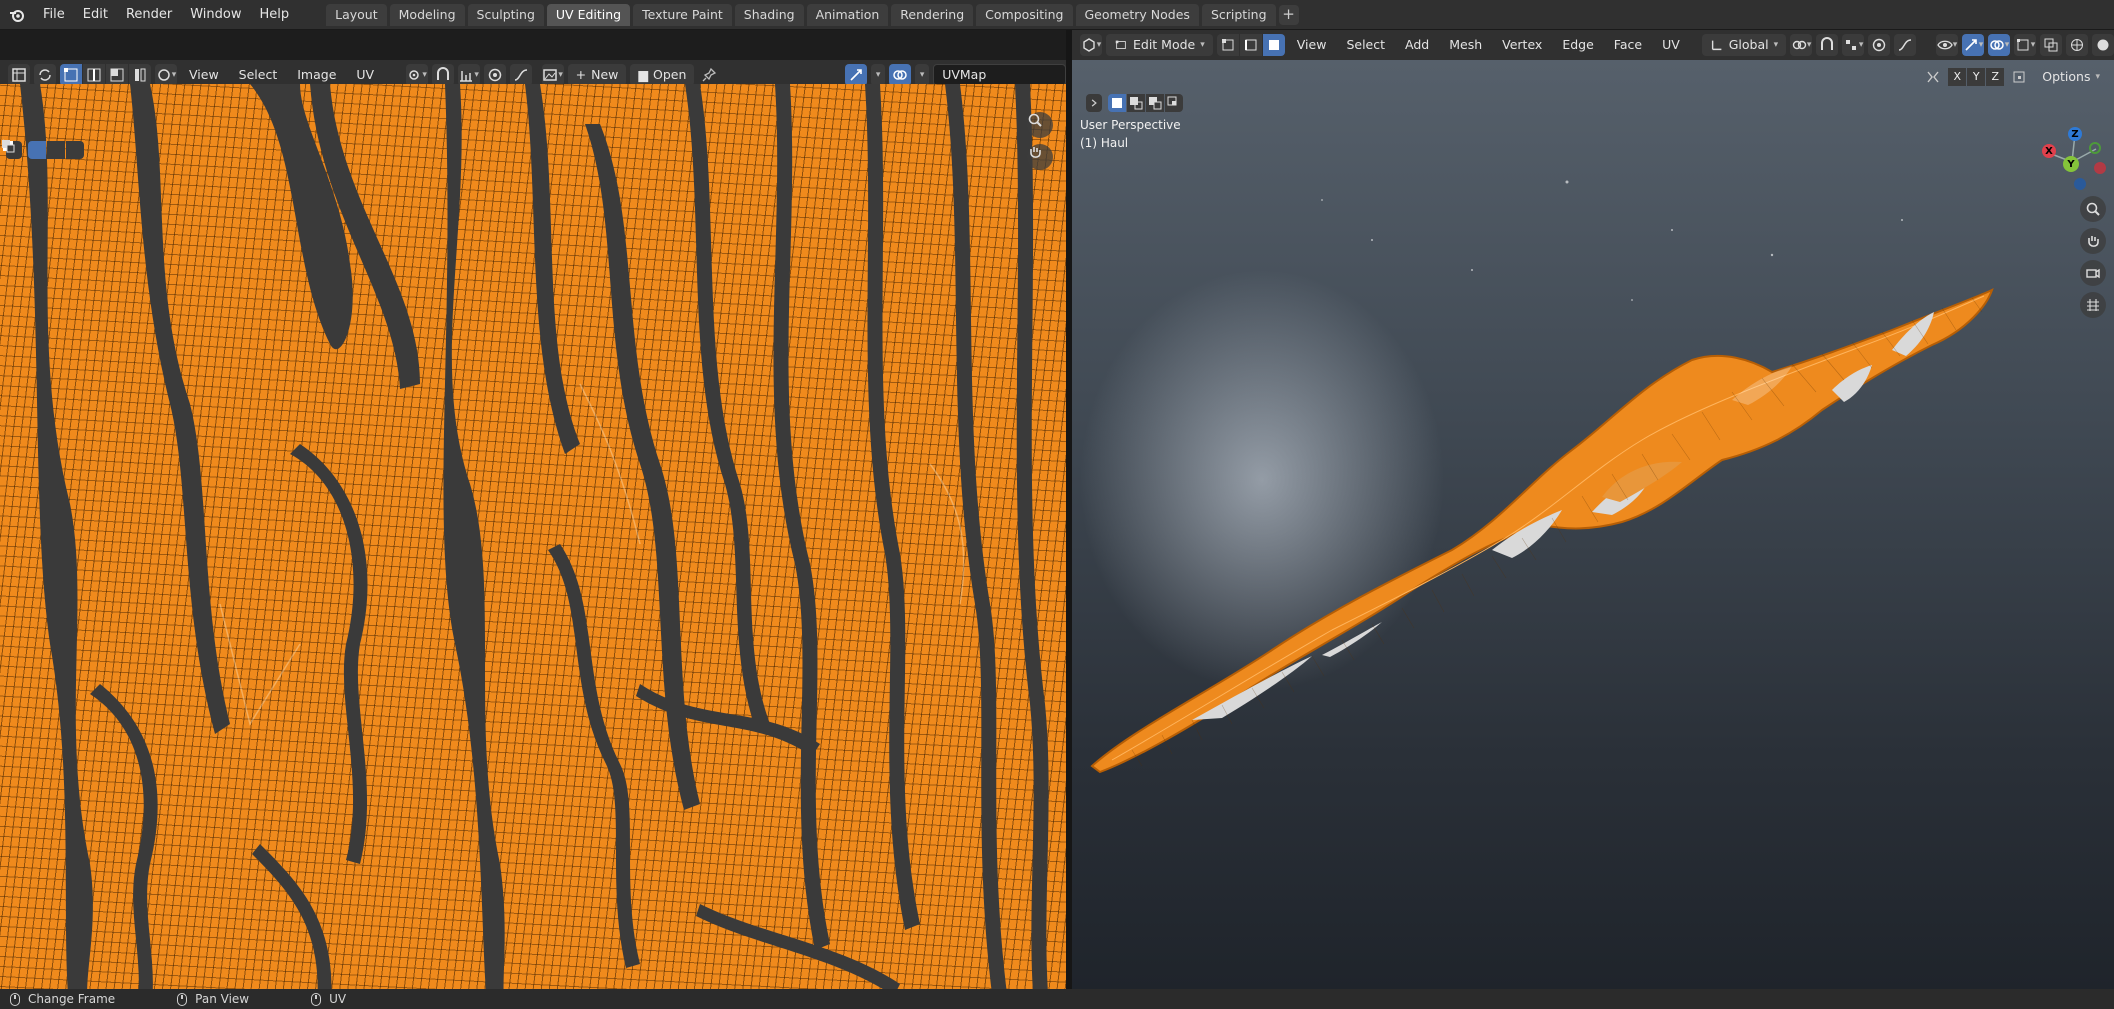  I want to click on mirror-icon, so click(1933, 77).